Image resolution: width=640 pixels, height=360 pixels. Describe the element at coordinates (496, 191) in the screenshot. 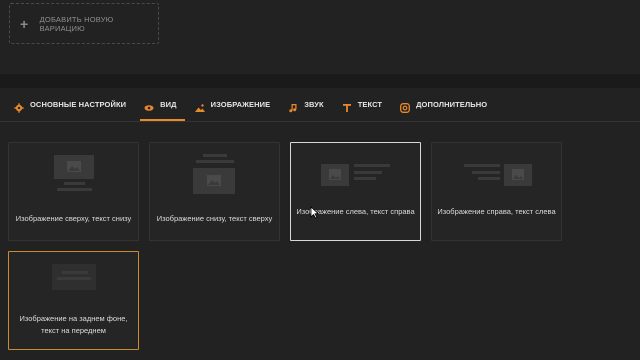

I see `layout-card-image-right: Изображение справа, текст слева` at that location.